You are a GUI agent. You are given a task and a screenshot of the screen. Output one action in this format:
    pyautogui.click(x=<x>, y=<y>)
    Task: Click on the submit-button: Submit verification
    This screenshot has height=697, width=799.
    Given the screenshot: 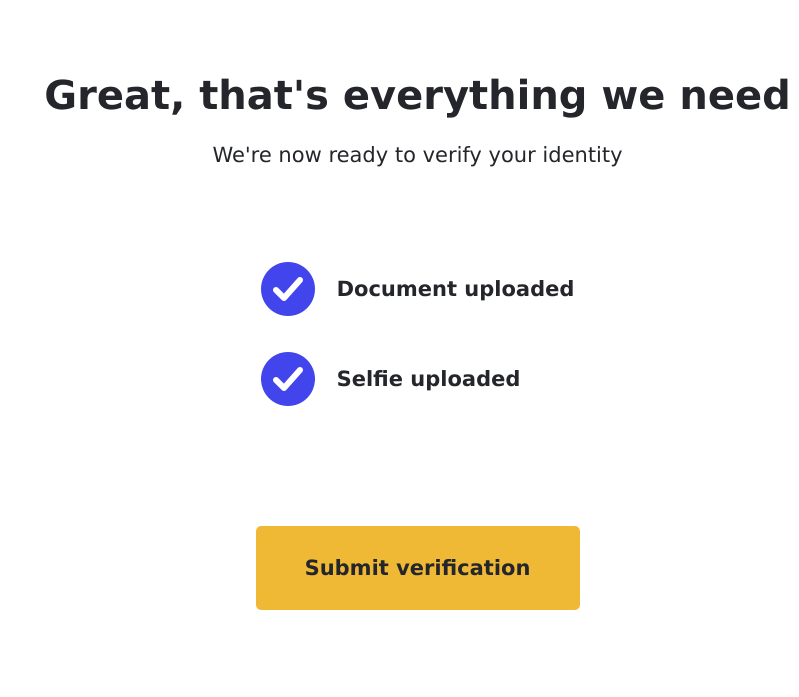 What is the action you would take?
    pyautogui.click(x=418, y=568)
    